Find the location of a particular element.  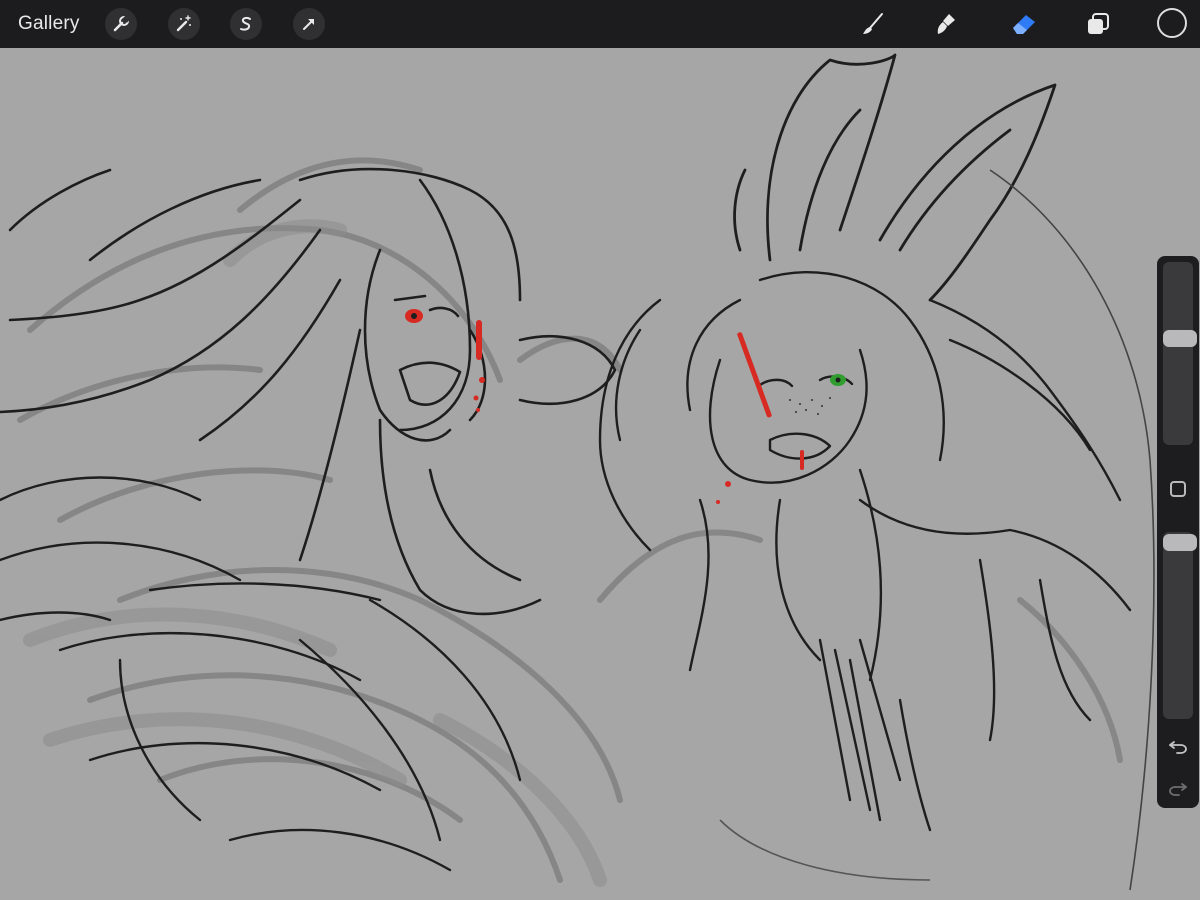

undo-button is located at coordinates (1178, 746).